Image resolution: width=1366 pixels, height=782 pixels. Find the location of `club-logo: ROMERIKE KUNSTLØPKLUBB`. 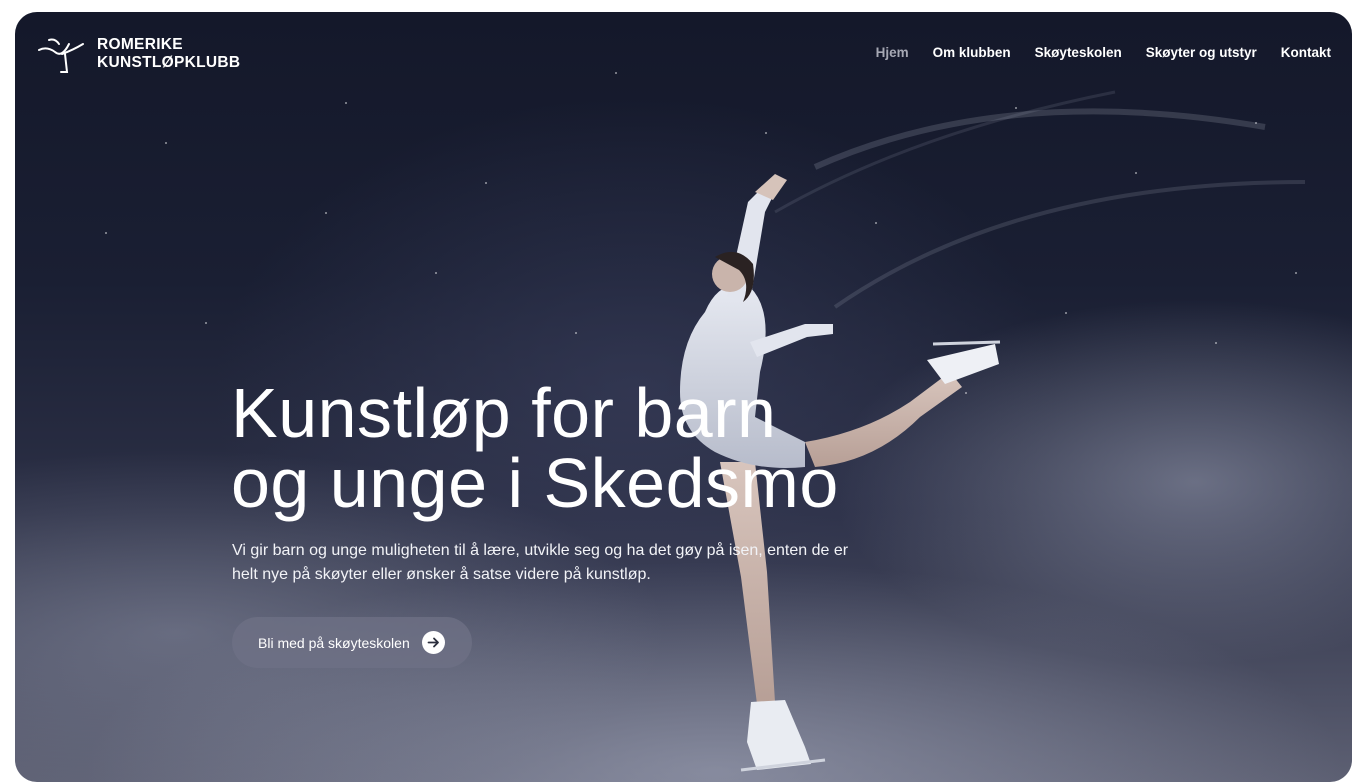

club-logo: ROMERIKE KUNSTLØPKLUBB is located at coordinates (137, 54).